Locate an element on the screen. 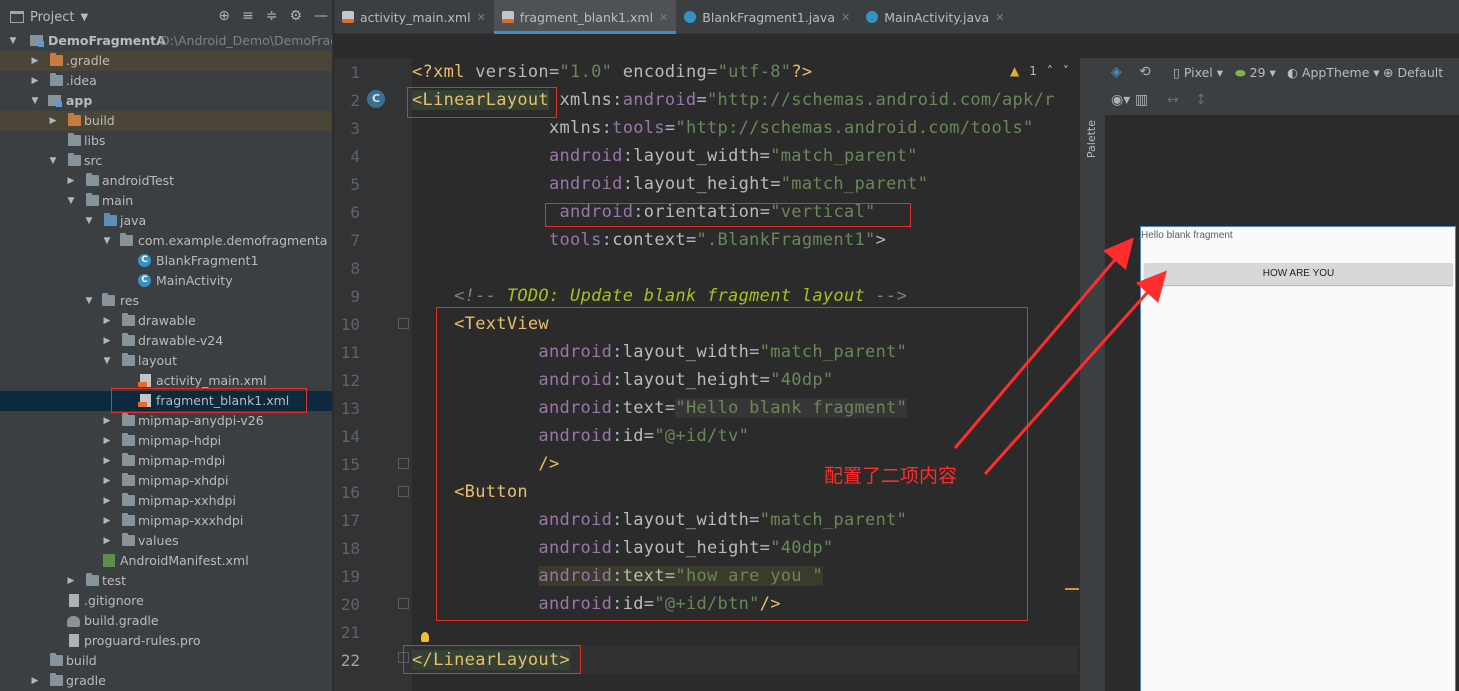 The height and width of the screenshot is (691, 1459). tree-item-gitignore: .gitignore is located at coordinates (166, 601).